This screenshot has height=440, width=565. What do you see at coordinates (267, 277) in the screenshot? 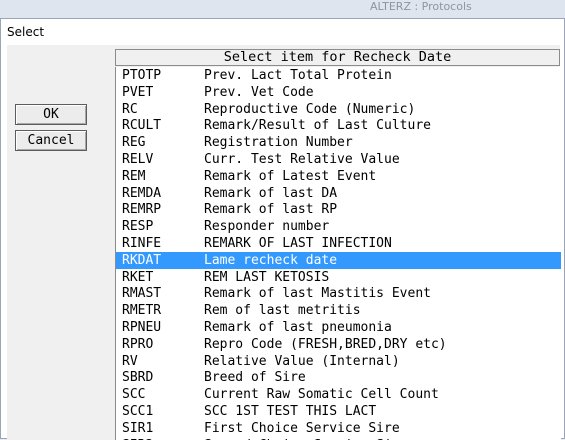
I see `item-description: REM LAST KETOSIS` at bounding box center [267, 277].